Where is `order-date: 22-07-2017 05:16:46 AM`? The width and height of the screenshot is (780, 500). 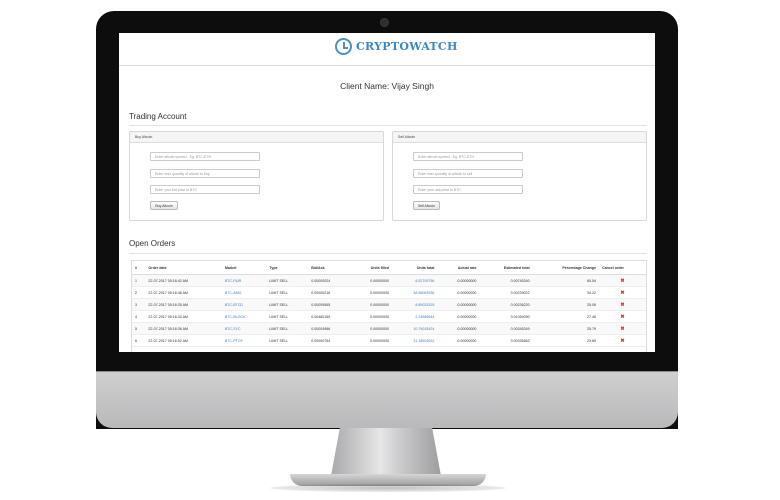
order-date: 22-07-2017 05:16:46 AM is located at coordinates (183, 292).